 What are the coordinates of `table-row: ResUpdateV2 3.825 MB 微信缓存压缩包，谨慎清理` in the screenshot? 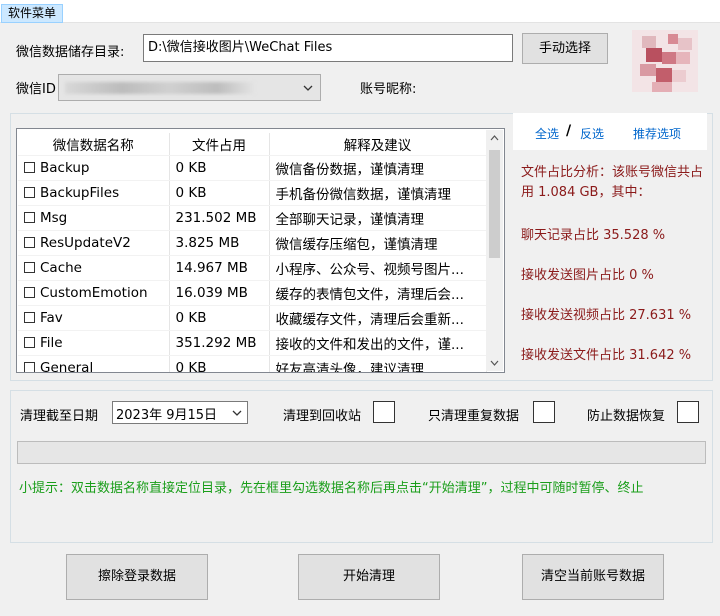 It's located at (252, 243).